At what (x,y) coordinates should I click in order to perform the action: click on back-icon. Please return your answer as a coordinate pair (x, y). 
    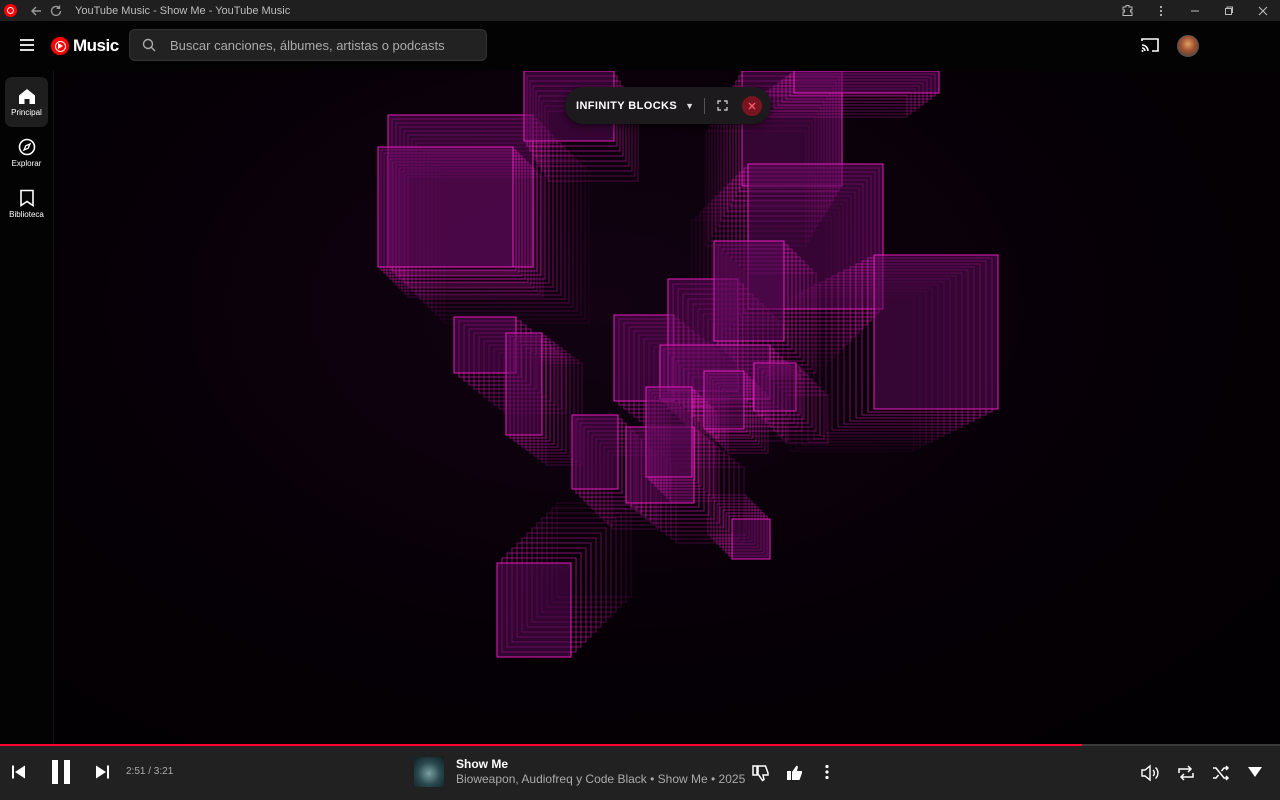
    Looking at the image, I should click on (36, 11).